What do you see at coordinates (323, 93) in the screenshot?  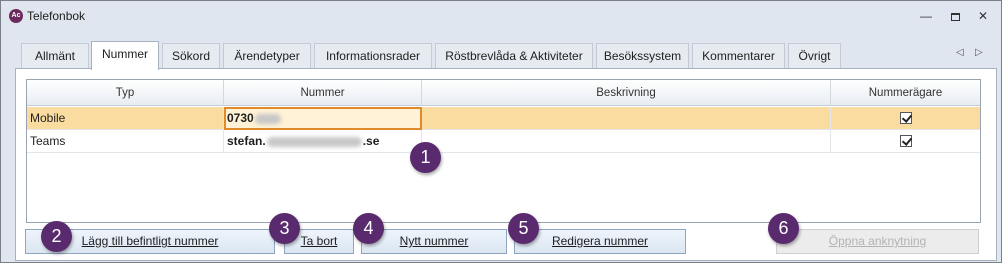 I see `column-header-nummer: Nummer` at bounding box center [323, 93].